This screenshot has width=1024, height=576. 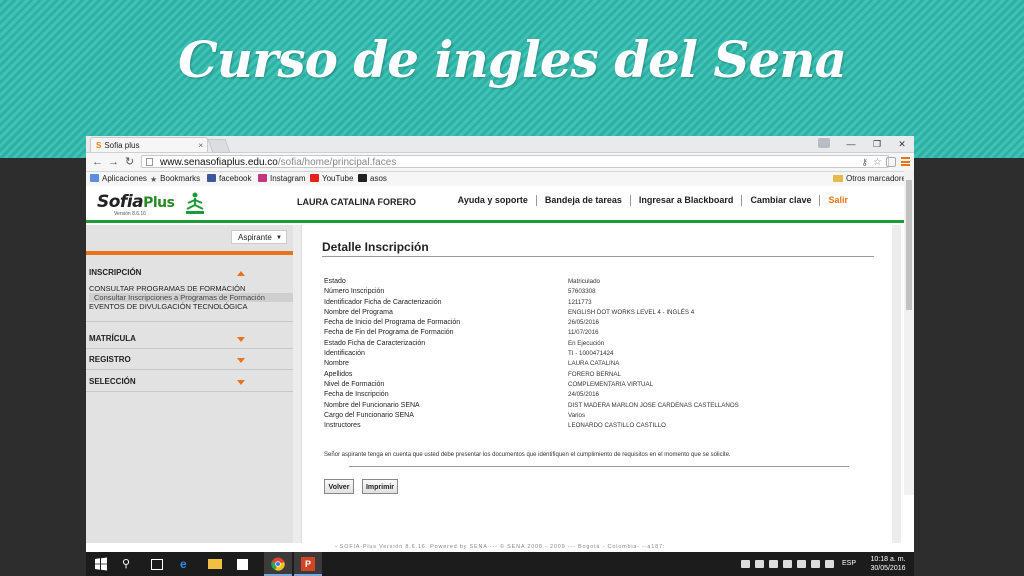 What do you see at coordinates (495, 221) in the screenshot?
I see `header-green-line` at bounding box center [495, 221].